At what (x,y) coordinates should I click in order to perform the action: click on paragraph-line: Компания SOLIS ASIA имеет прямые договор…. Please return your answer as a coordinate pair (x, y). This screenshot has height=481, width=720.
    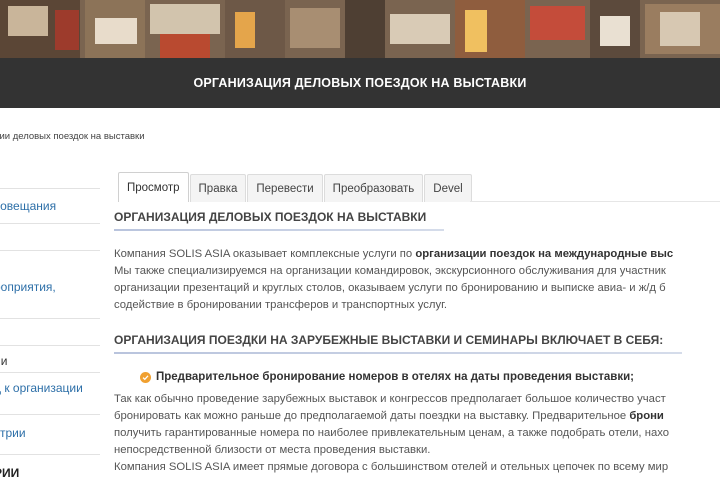
    Looking at the image, I should click on (391, 467).